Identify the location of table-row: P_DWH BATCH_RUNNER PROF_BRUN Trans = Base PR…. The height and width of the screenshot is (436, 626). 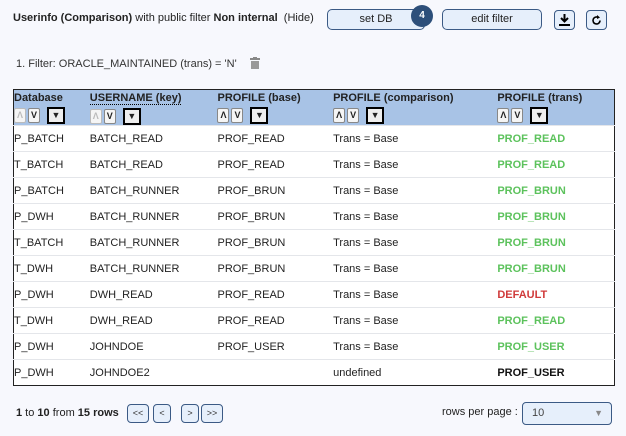
(314, 216).